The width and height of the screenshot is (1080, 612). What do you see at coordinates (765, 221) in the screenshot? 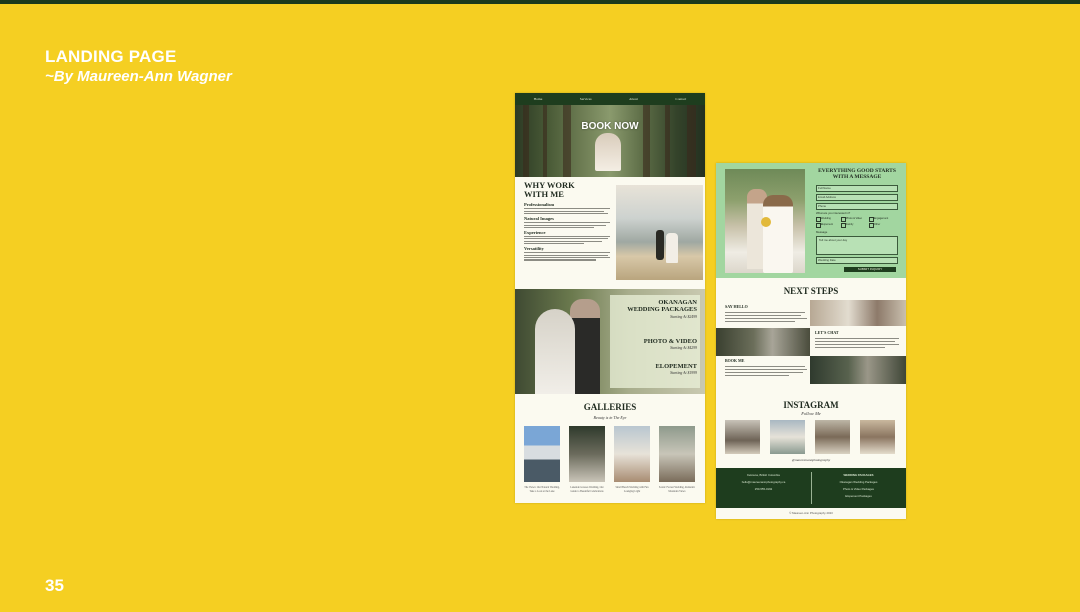
I see `couple-vineyard-photo` at bounding box center [765, 221].